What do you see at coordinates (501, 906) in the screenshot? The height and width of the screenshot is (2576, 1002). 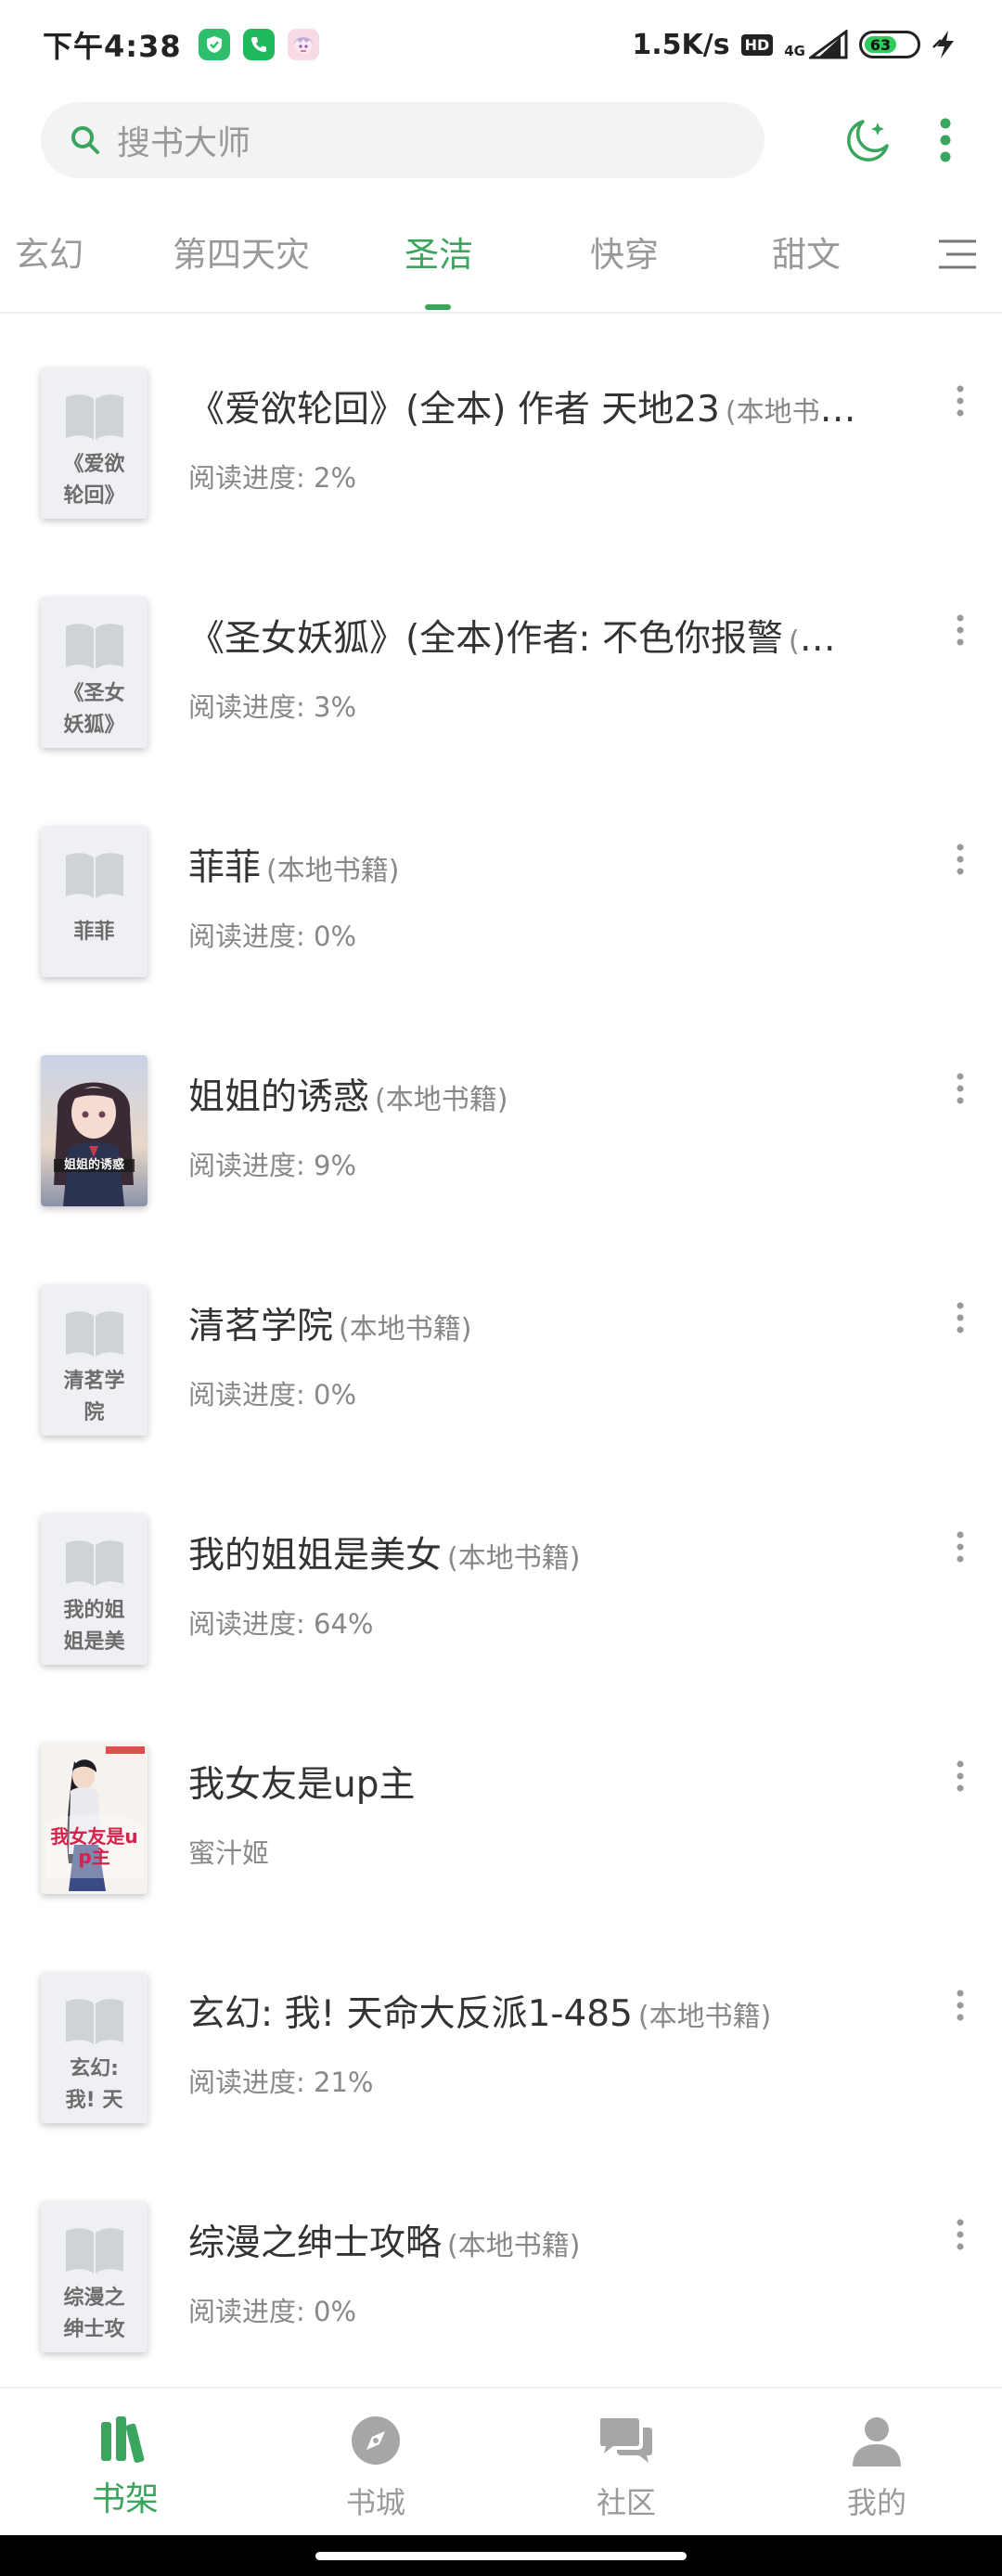 I see `book-item: 菲菲 菲菲 (本地书籍) 阅读进度: 0%` at bounding box center [501, 906].